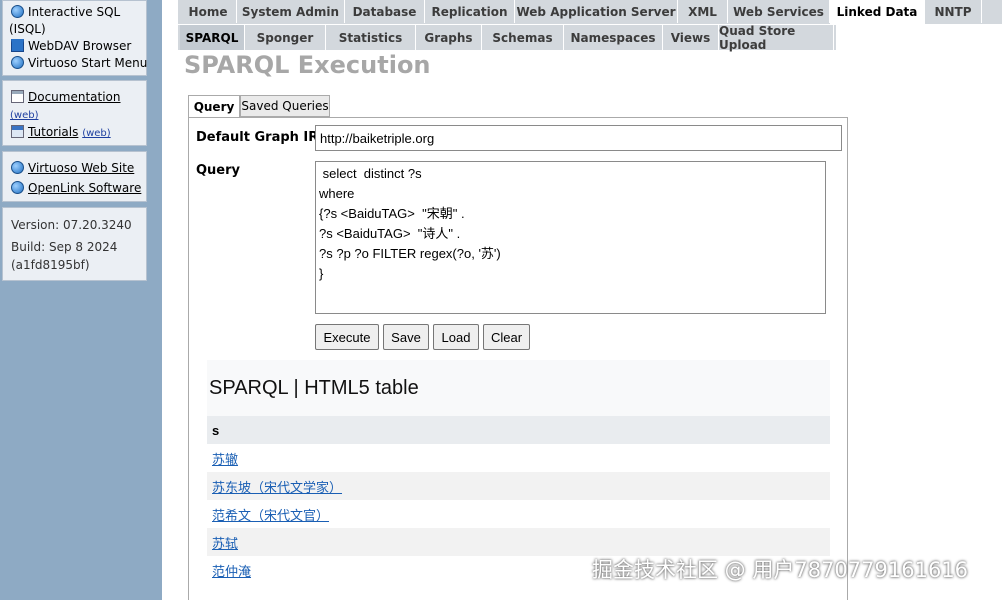 The width and height of the screenshot is (1002, 600). What do you see at coordinates (307, 65) in the screenshot?
I see `page-title: SPARQL Execution` at bounding box center [307, 65].